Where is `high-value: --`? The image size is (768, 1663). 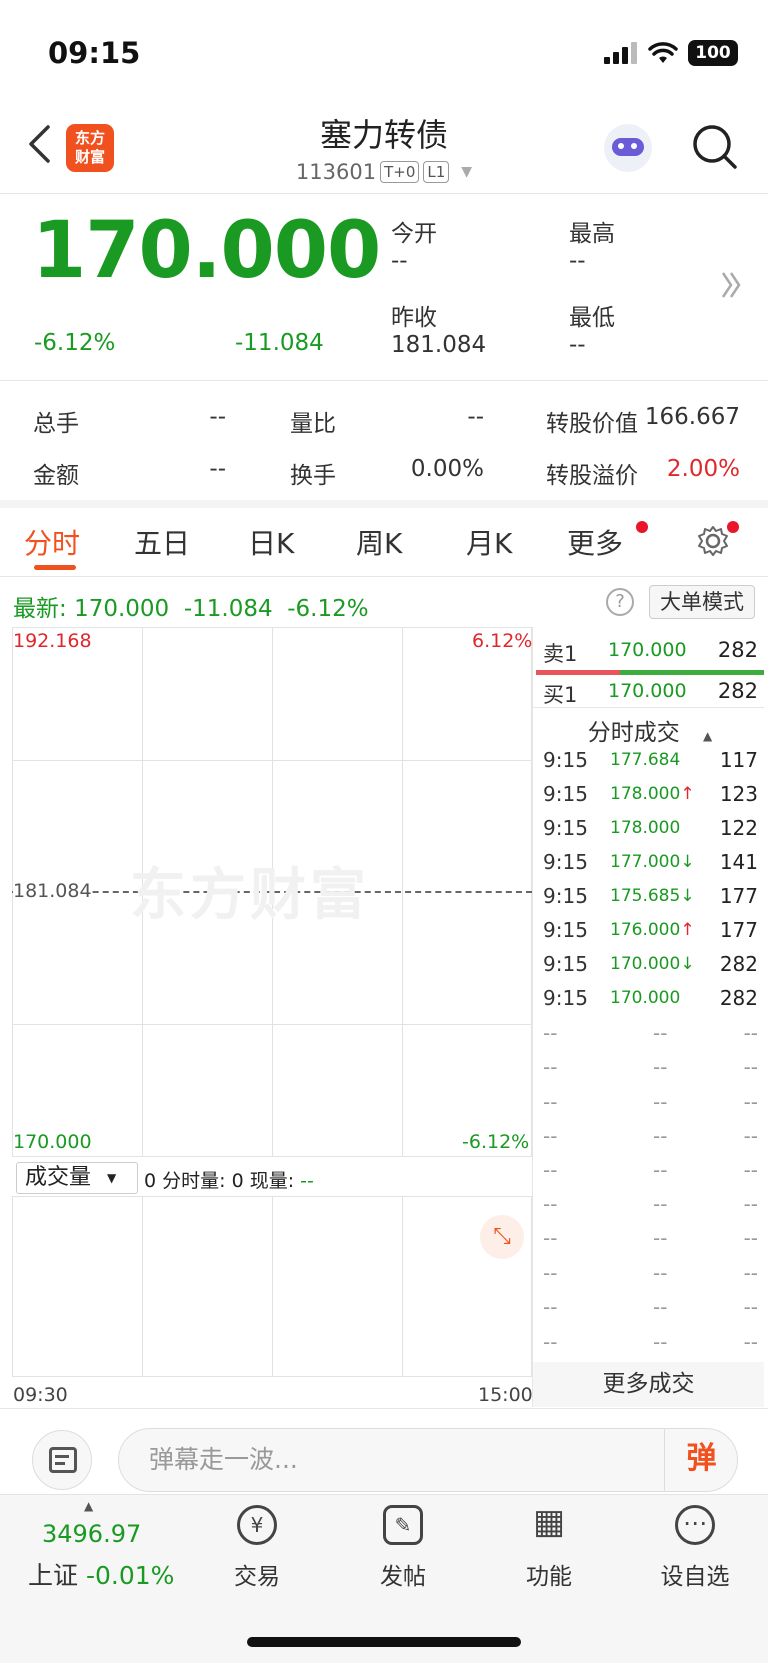
high-value: -- is located at coordinates (577, 261).